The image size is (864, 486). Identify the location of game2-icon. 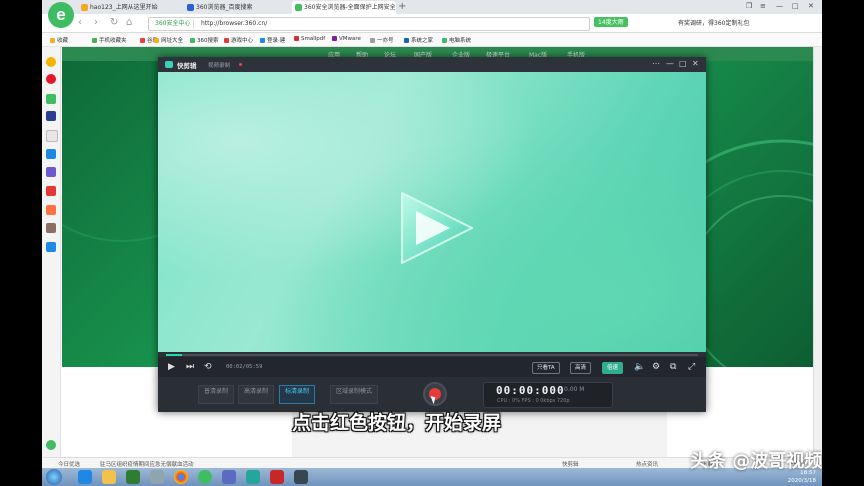
(51, 210).